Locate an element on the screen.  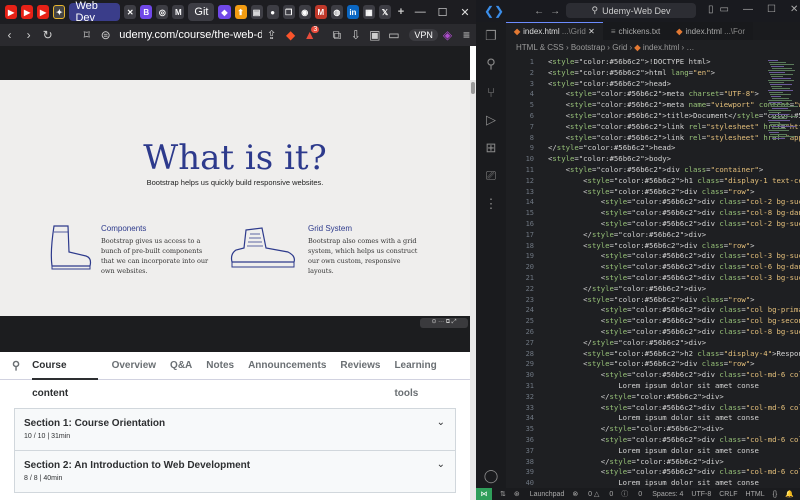
site-info-icon: ⊜ is located at coordinates (105, 35).